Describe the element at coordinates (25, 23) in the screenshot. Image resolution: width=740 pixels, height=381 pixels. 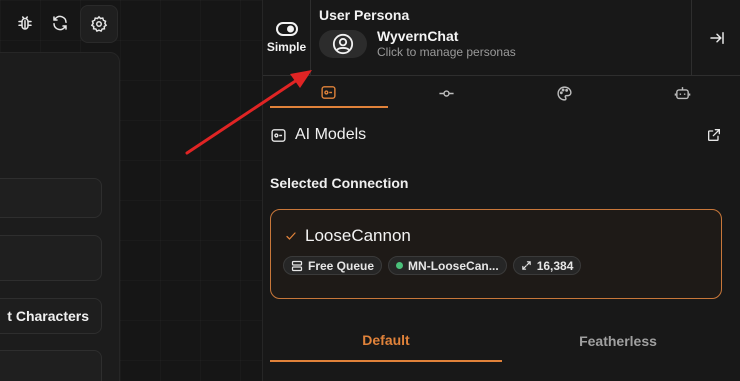
I see `bug-icon` at that location.